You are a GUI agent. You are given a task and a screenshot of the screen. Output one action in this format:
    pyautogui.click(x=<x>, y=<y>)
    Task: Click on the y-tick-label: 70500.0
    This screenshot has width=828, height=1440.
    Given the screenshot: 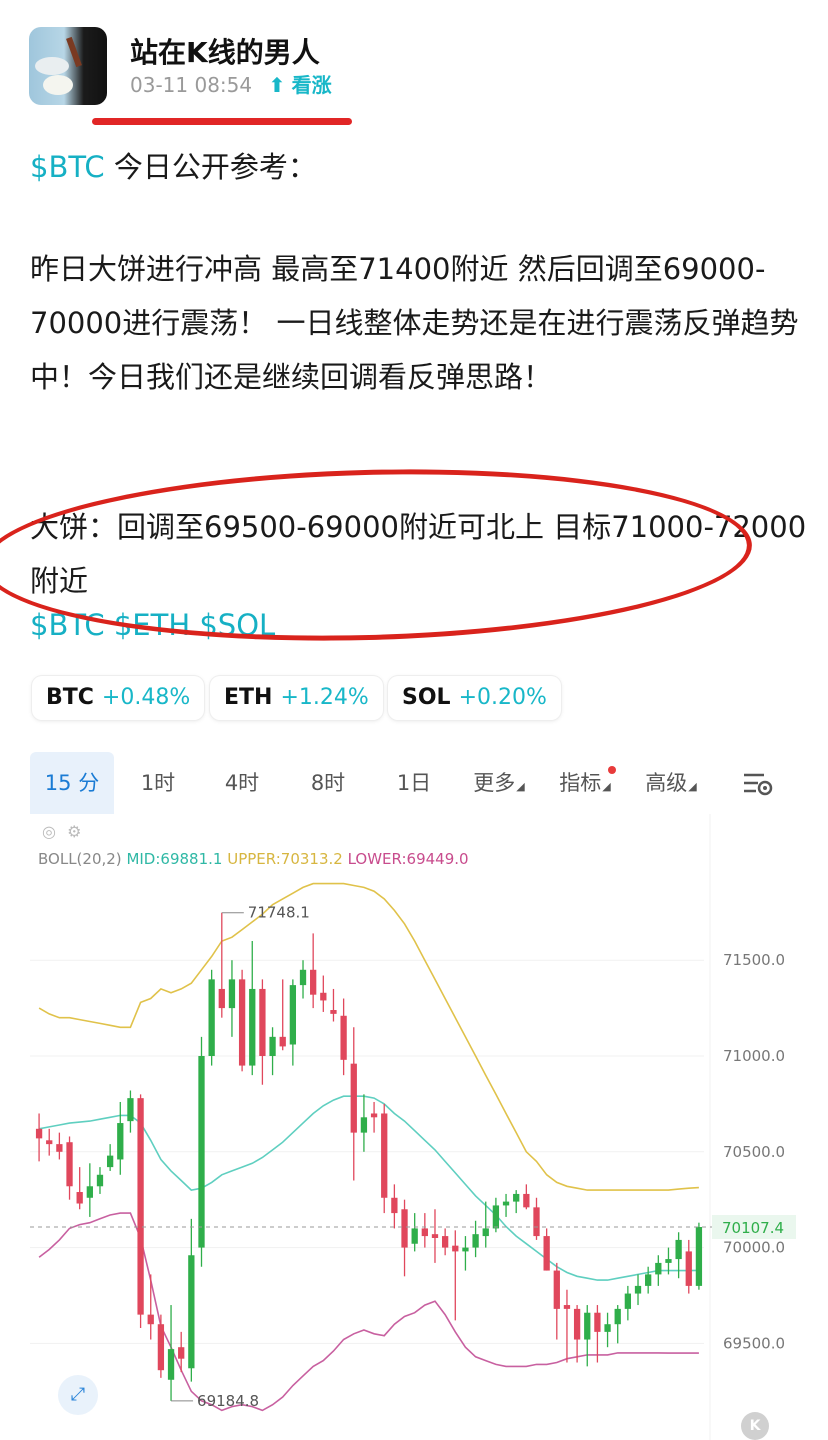 What is the action you would take?
    pyautogui.click(x=754, y=1152)
    